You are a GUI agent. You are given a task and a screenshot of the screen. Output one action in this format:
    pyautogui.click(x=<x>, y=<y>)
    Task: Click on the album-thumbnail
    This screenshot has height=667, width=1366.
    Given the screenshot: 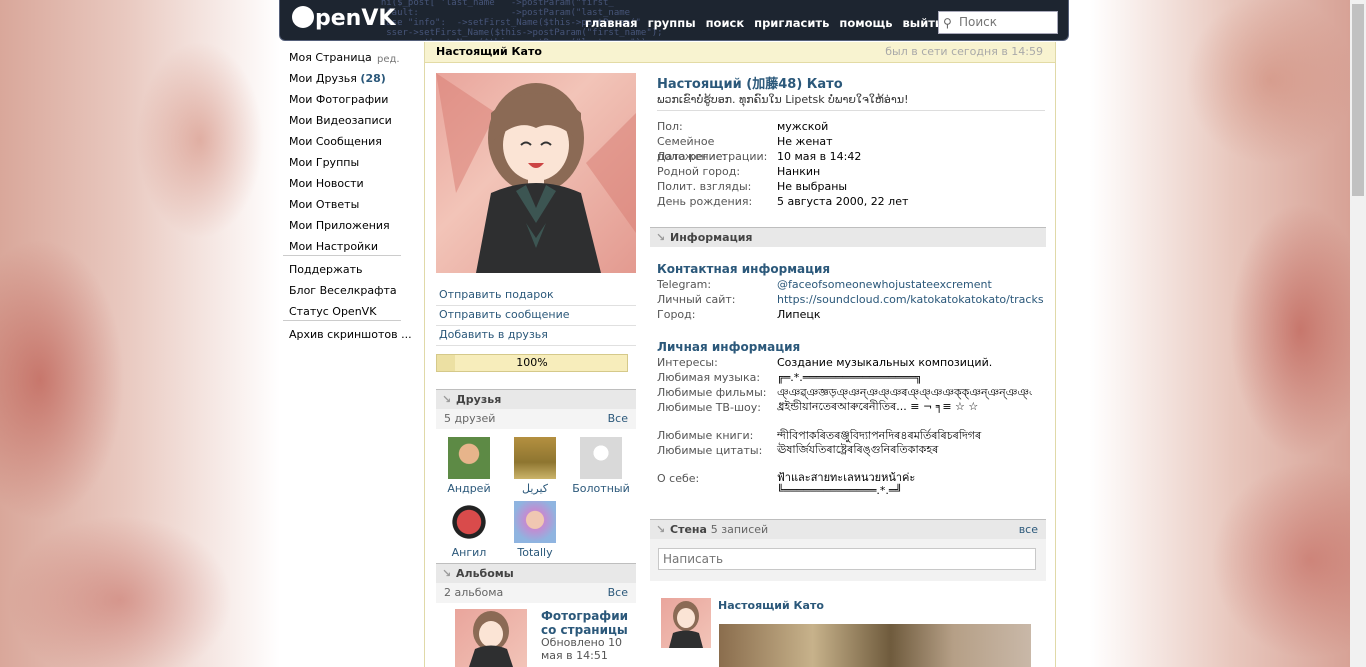 What is the action you would take?
    pyautogui.click(x=491, y=638)
    